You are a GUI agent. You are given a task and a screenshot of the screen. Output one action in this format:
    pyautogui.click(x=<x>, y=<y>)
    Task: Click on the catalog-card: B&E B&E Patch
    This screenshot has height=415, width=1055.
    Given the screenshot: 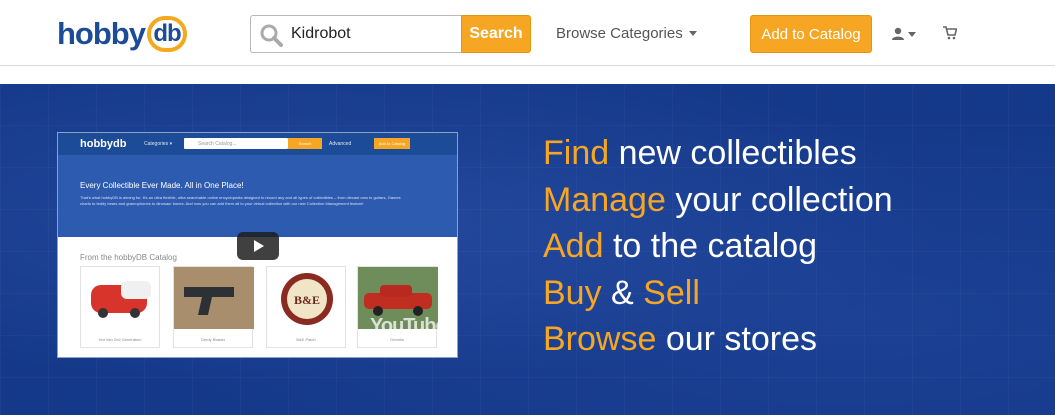 What is the action you would take?
    pyautogui.click(x=306, y=307)
    